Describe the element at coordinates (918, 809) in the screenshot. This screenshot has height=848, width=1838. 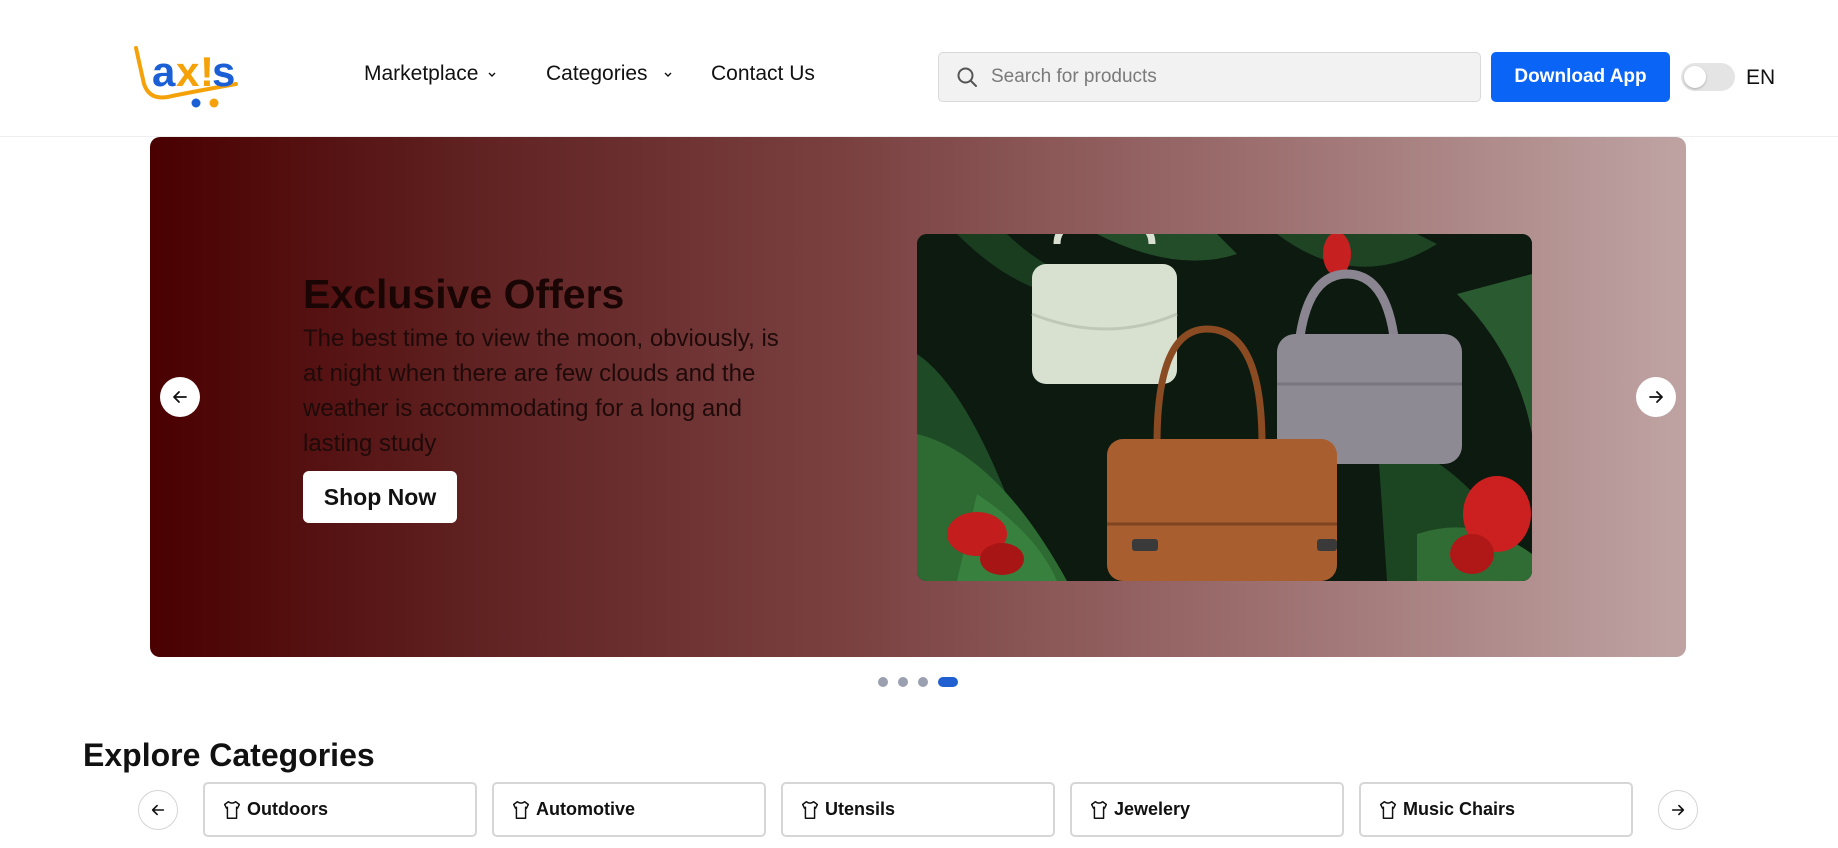
I see `category-card-utensils: Utensils` at that location.